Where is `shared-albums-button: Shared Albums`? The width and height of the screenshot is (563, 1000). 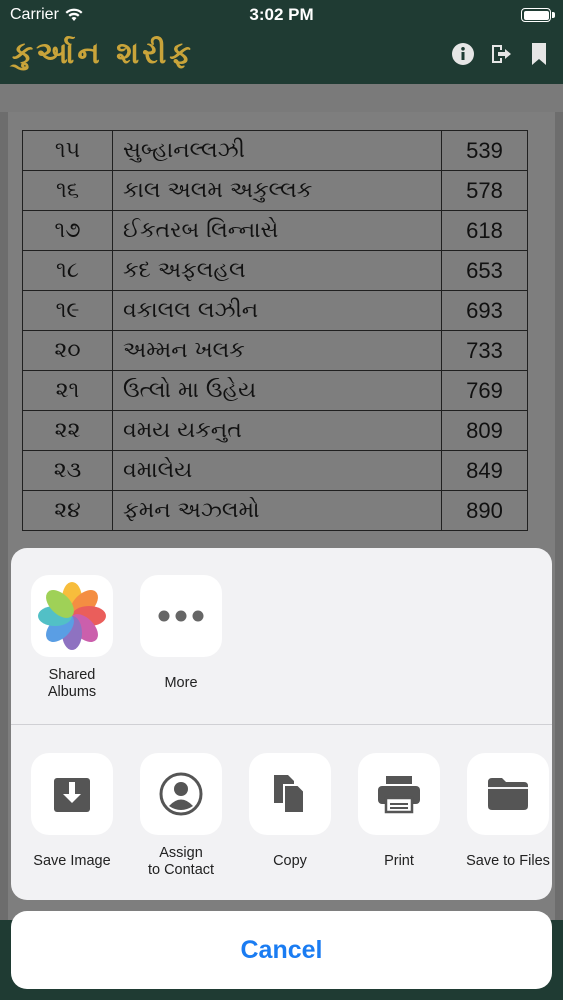
shared-albums-button: Shared Albums is located at coordinates (72, 638).